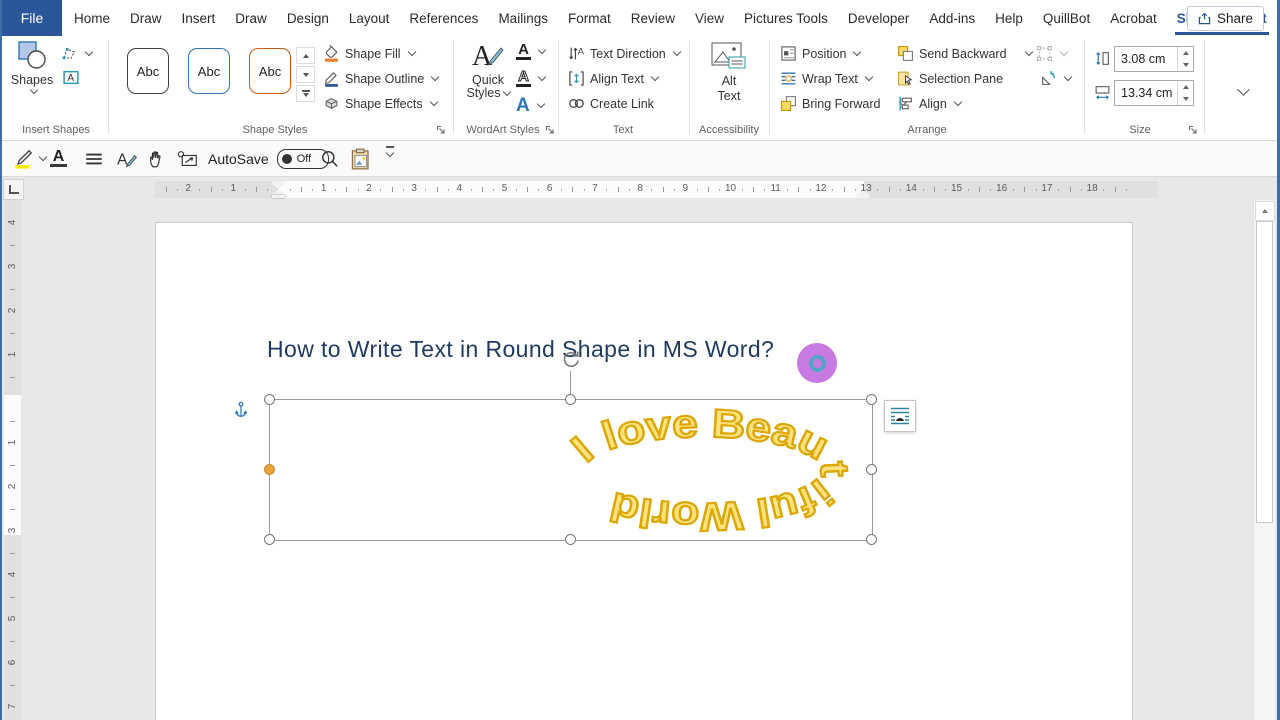  What do you see at coordinates (77, 53) in the screenshot?
I see `edit-shape-button` at bounding box center [77, 53].